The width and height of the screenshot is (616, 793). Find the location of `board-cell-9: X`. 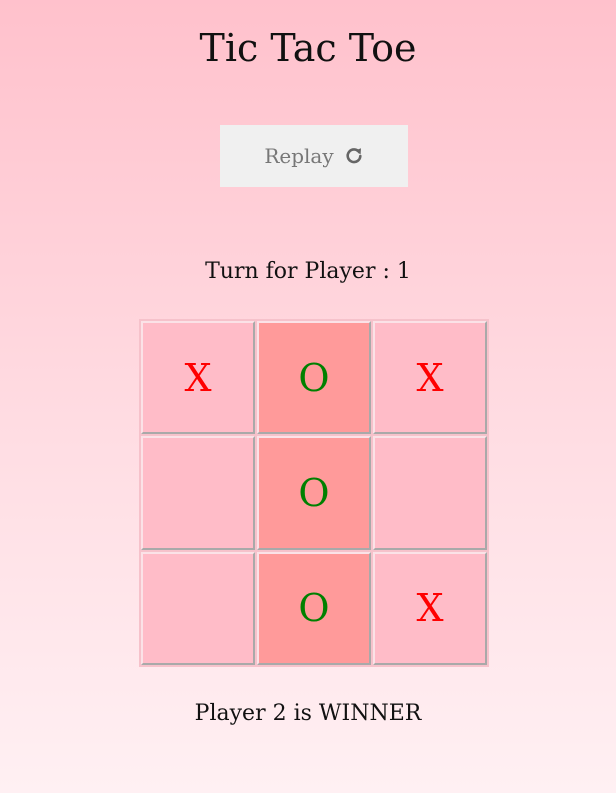

board-cell-9: X is located at coordinates (430, 608).